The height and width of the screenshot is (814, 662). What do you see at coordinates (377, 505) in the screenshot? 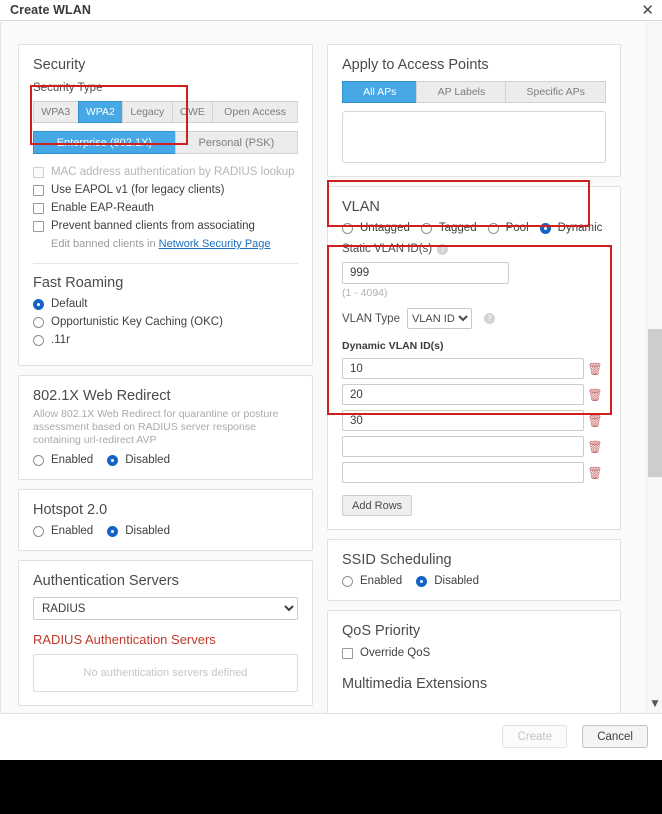
I see `add-rows-button: Add Rows` at bounding box center [377, 505].